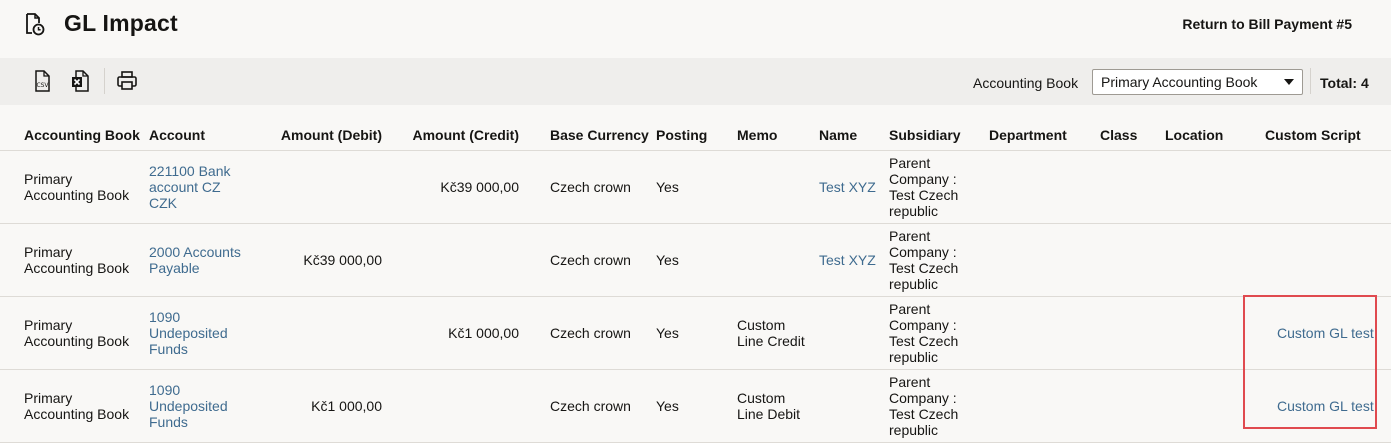  Describe the element at coordinates (1203, 135) in the screenshot. I see `header-location: Location` at that location.